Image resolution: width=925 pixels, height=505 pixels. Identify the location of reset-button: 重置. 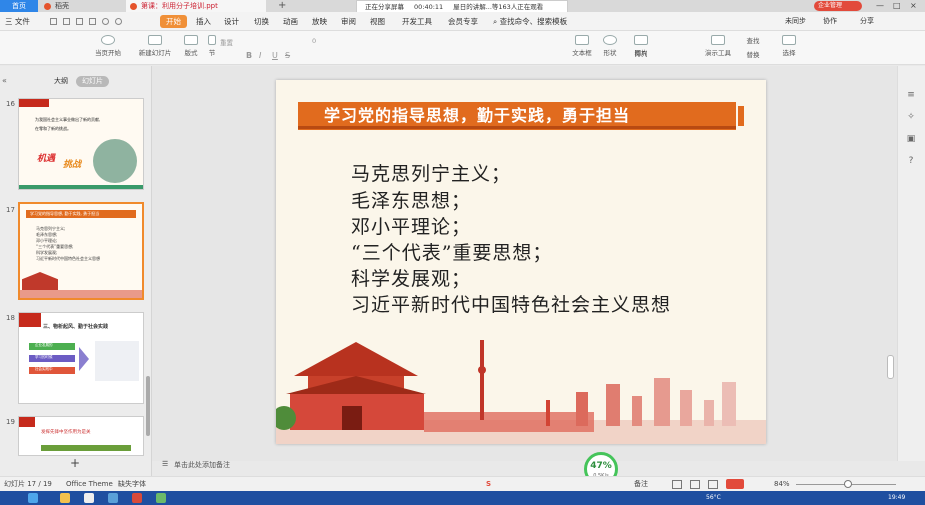
(226, 42).